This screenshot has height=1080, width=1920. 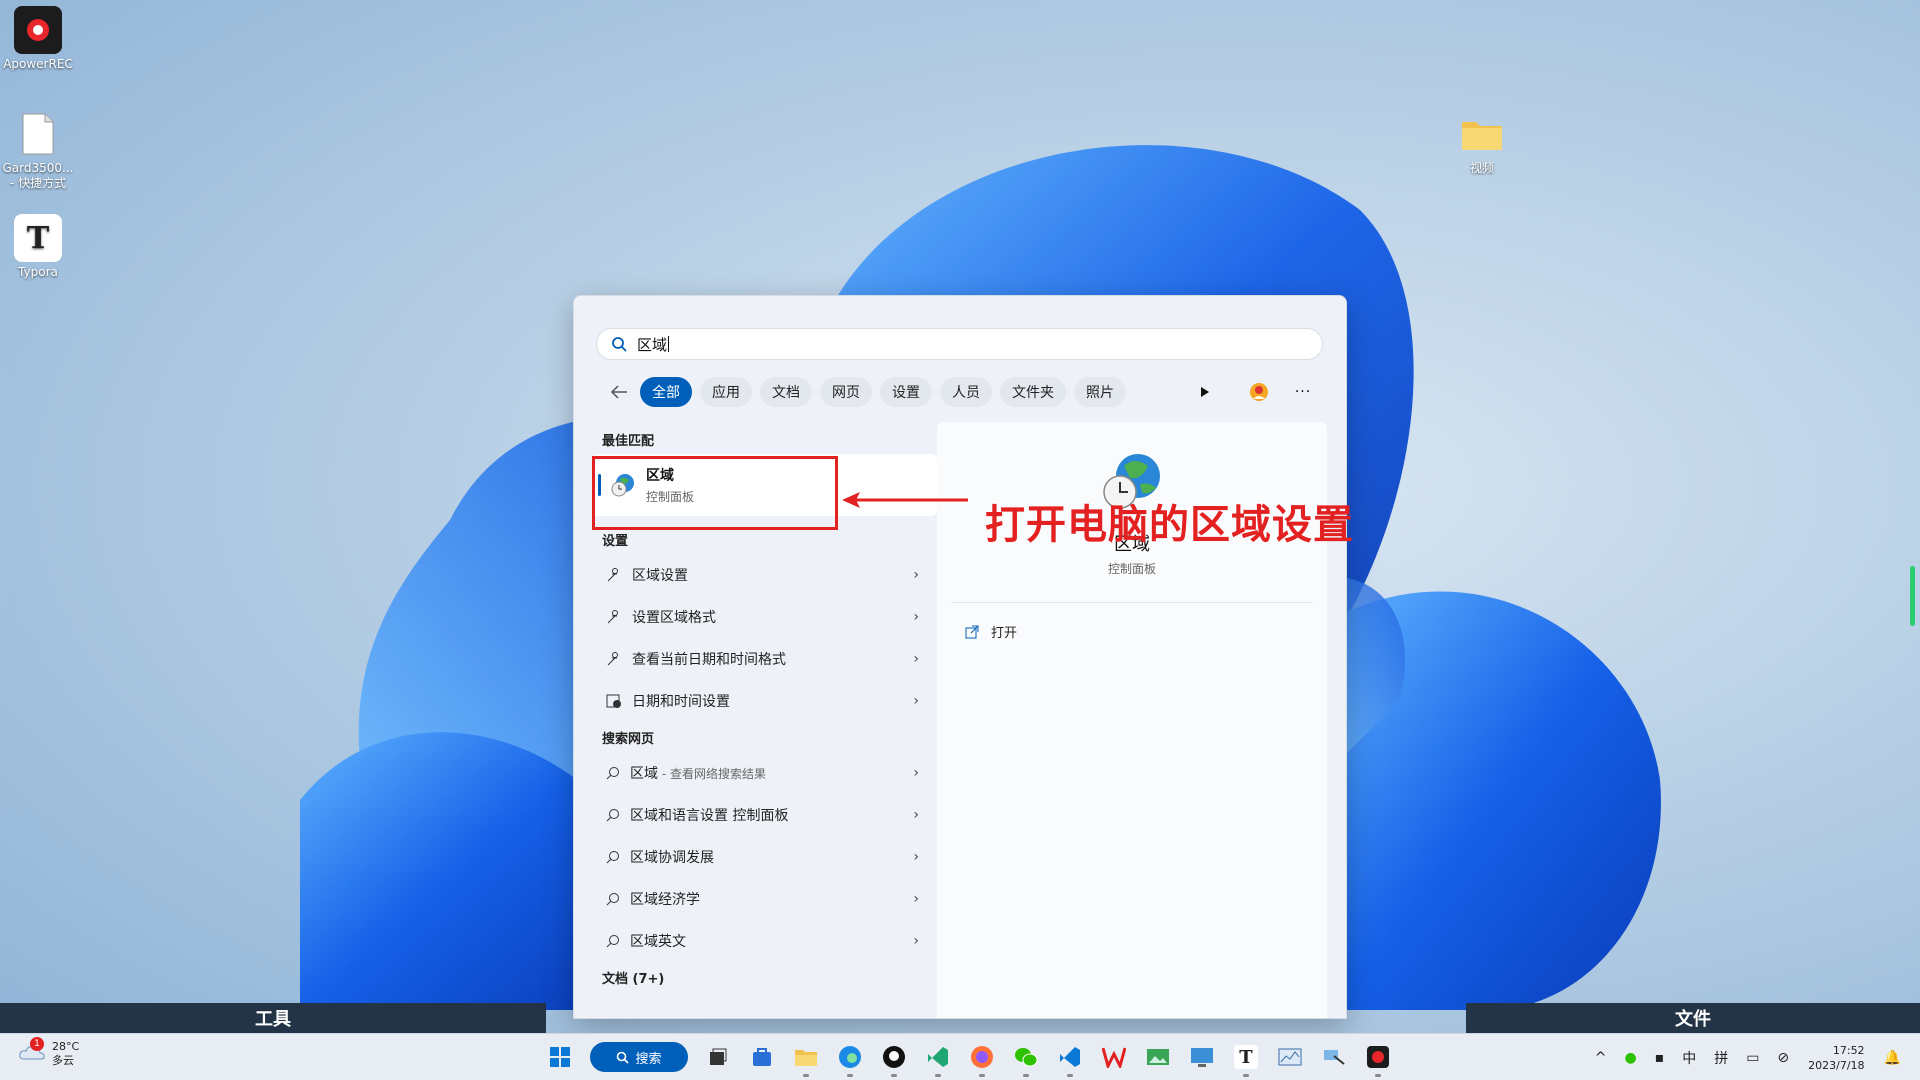 I want to click on taskbar-typora: T, so click(x=1246, y=1058).